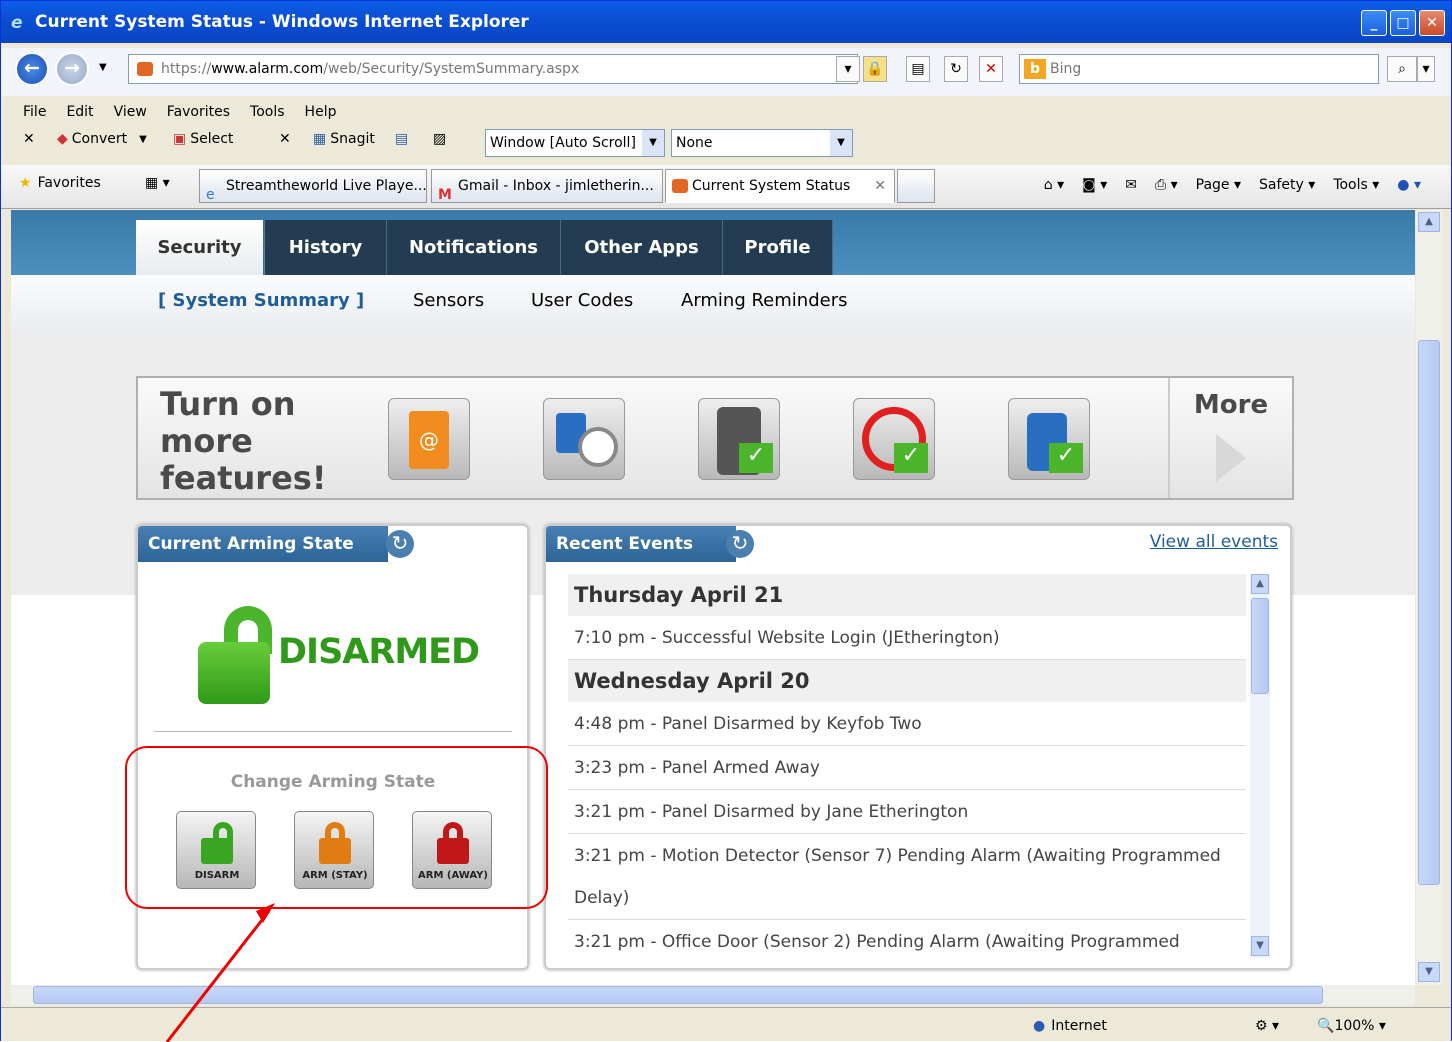 This screenshot has width=1452, height=1042. What do you see at coordinates (907, 681) in the screenshot?
I see `event-day-header: Wednesday April 20` at bounding box center [907, 681].